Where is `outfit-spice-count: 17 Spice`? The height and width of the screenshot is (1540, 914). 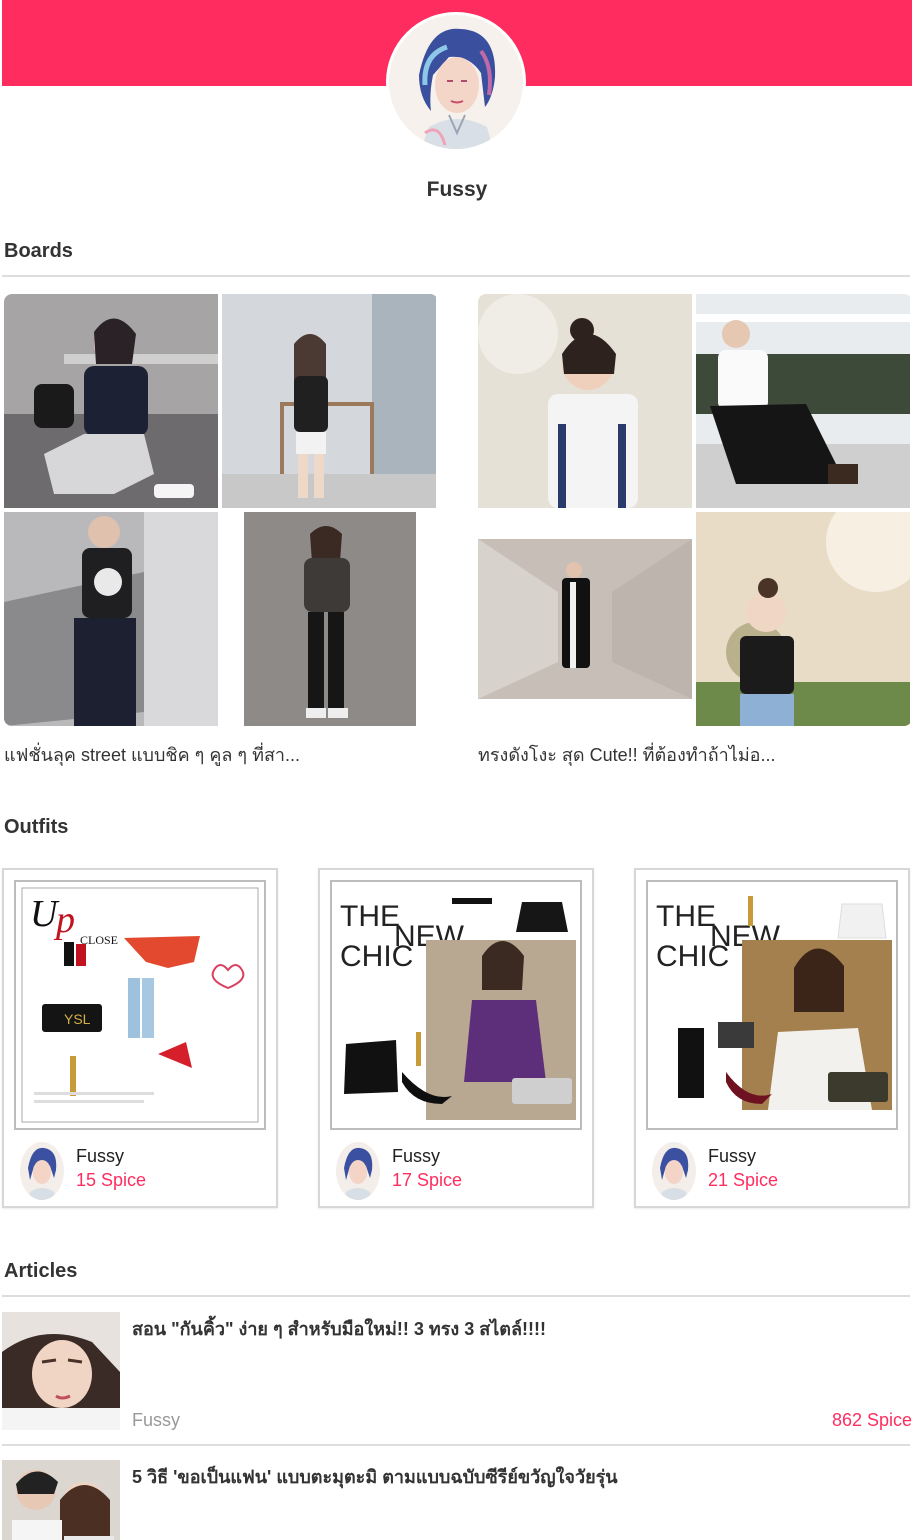 outfit-spice-count: 17 Spice is located at coordinates (427, 1180).